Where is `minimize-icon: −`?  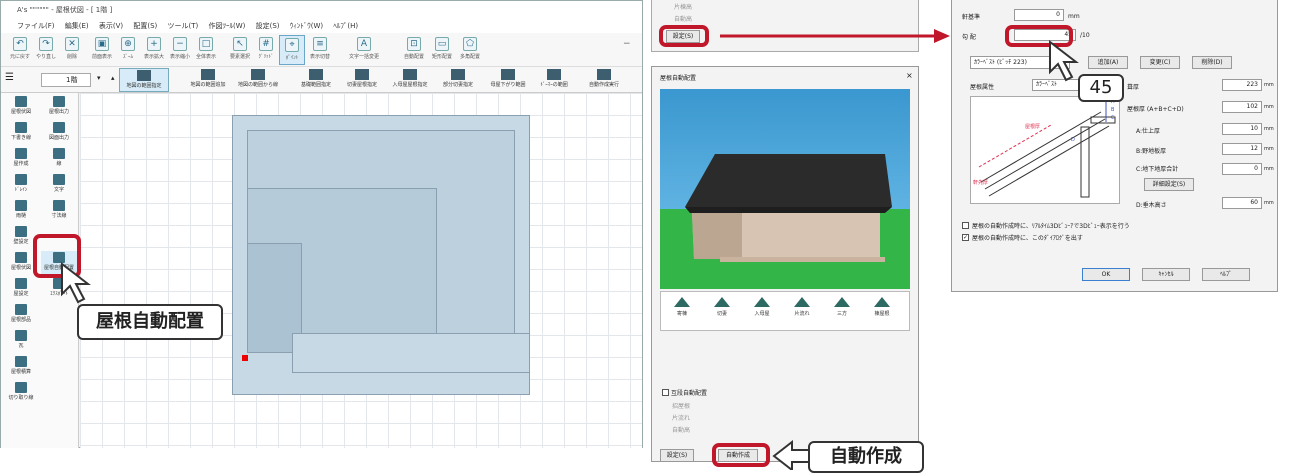
minimize-icon: − is located at coordinates (627, 44).